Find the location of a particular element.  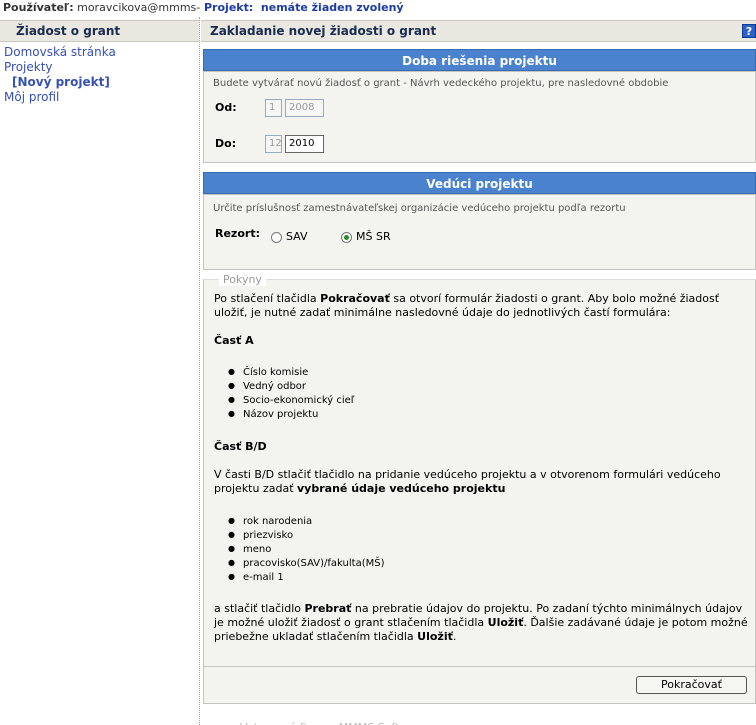

to-year-field: 2010 is located at coordinates (304, 144).